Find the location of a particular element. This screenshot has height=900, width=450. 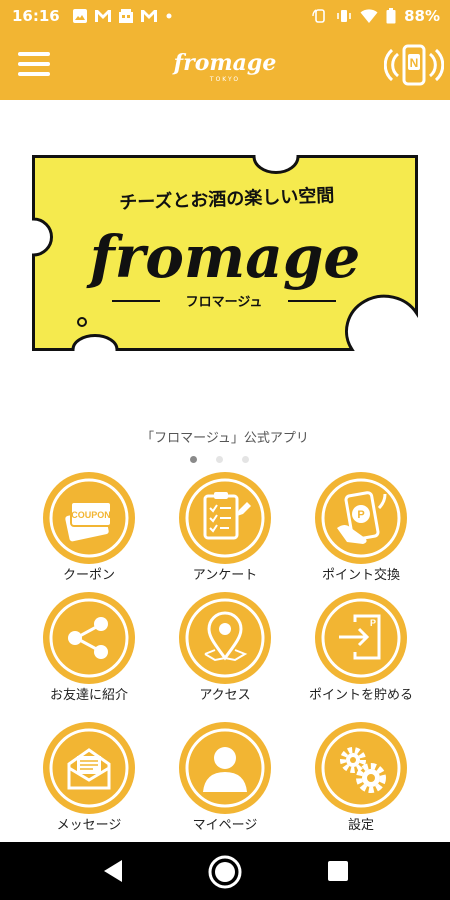

recent-square-icon is located at coordinates (338, 871).